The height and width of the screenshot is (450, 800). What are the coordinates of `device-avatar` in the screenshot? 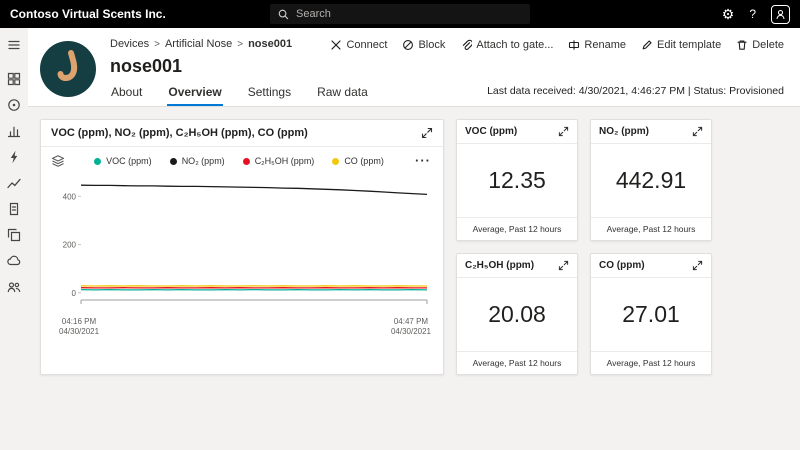 It's located at (68, 69).